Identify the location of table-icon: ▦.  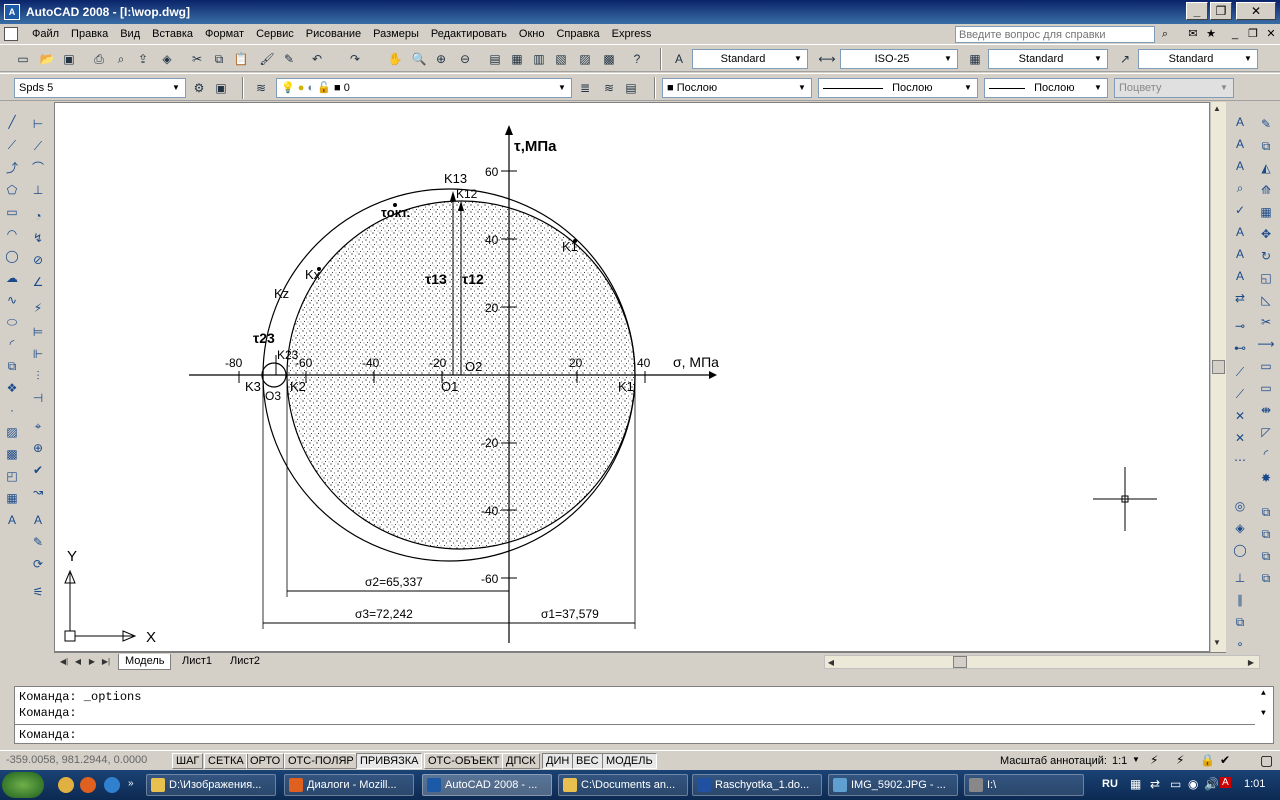
(12, 498).